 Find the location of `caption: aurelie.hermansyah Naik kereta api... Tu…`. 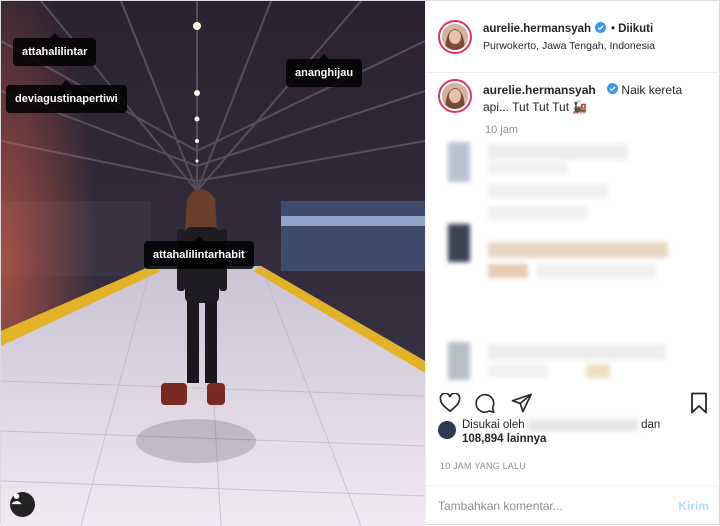

caption: aurelie.hermansyah Naik kereta api... Tu… is located at coordinates (573, 95).